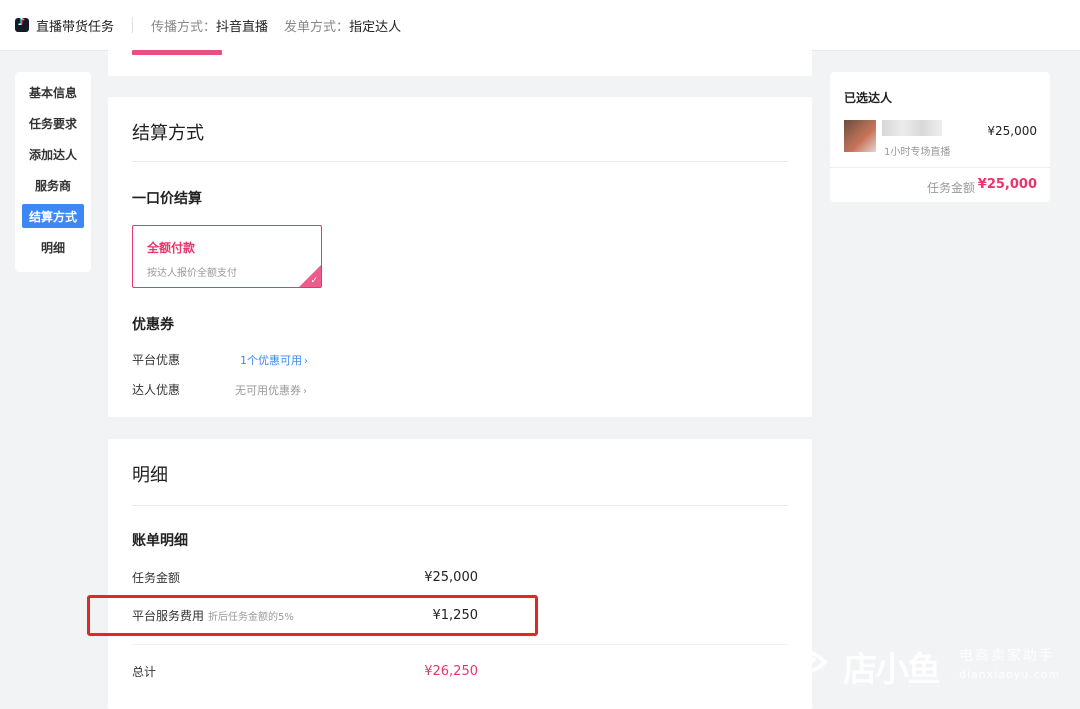 Image resolution: width=1080 pixels, height=709 pixels. What do you see at coordinates (227, 256) in the screenshot?
I see `full-payment-option: 全额付款 按达人报价全额支付 ✓` at bounding box center [227, 256].